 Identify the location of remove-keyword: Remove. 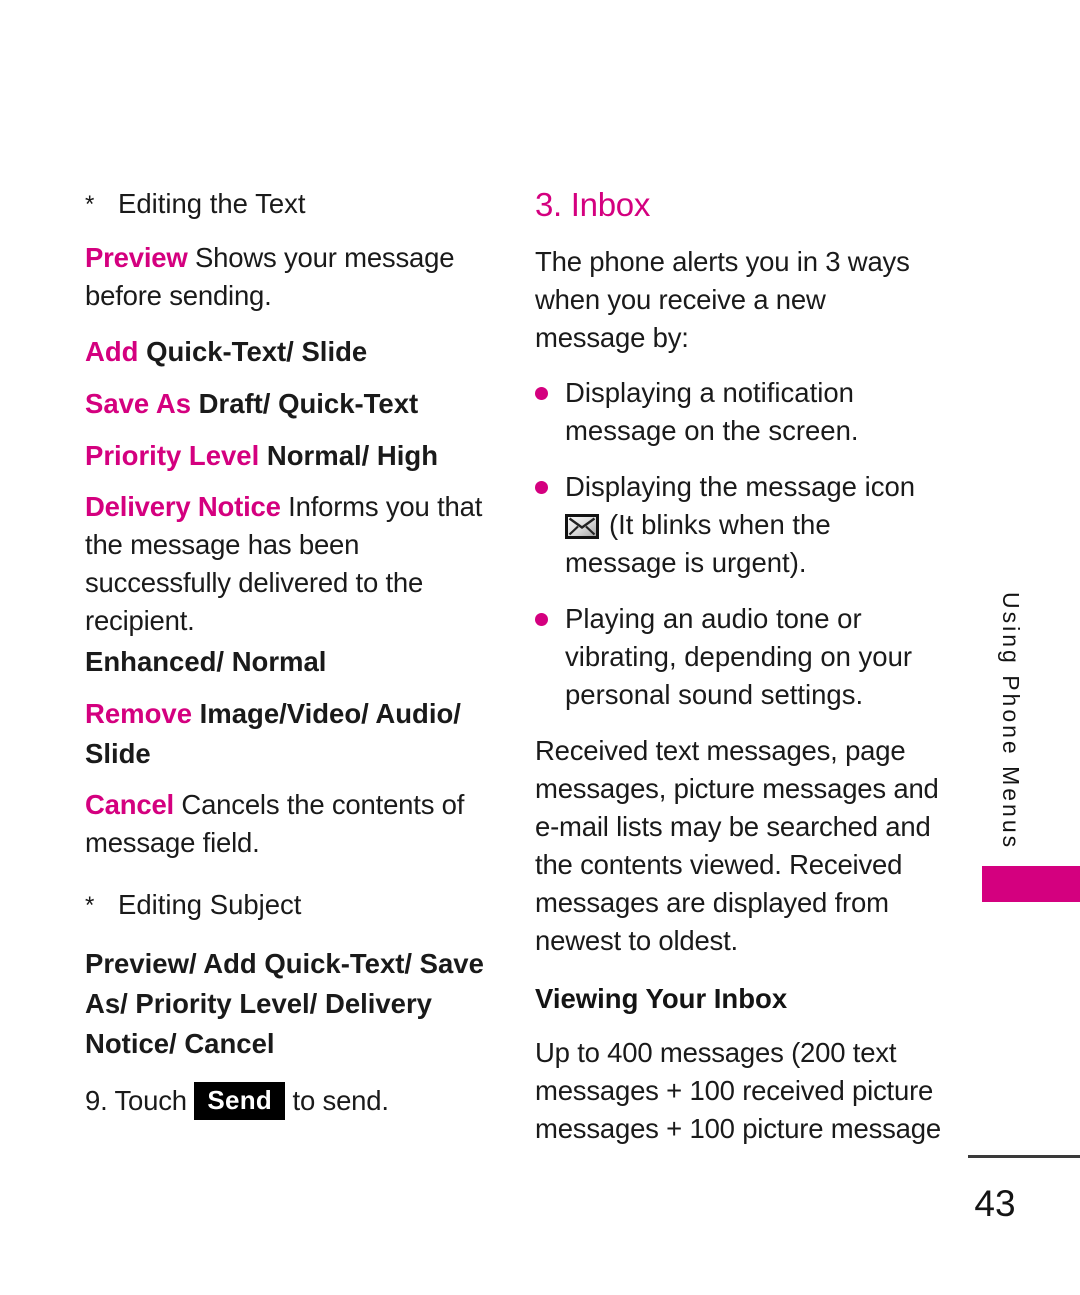
(138, 713).